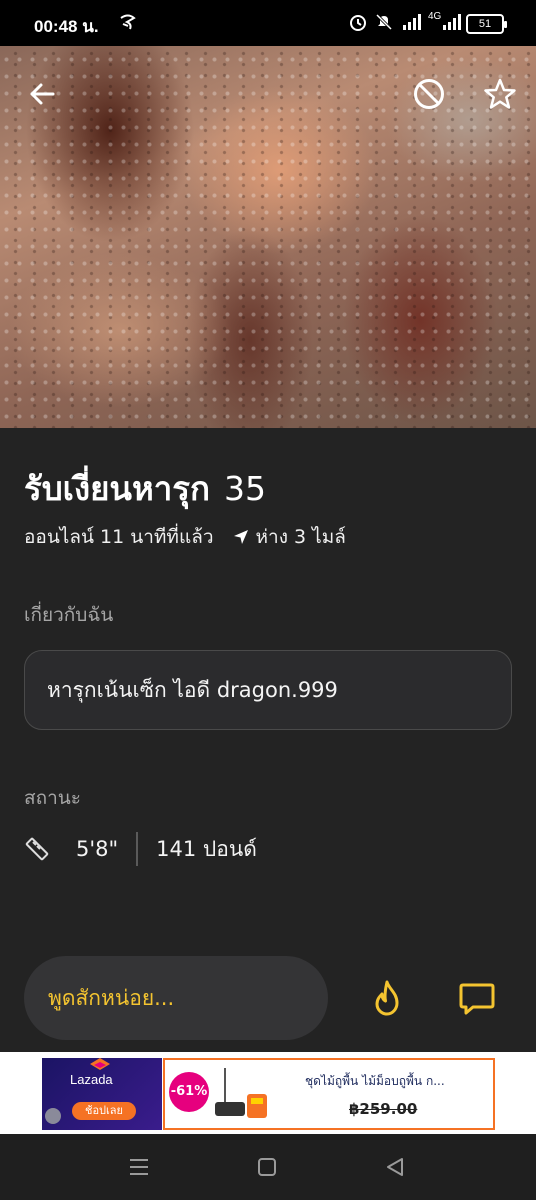  Describe the element at coordinates (117, 488) in the screenshot. I see `profile-name: รับเงี่ยนหารุก` at that location.